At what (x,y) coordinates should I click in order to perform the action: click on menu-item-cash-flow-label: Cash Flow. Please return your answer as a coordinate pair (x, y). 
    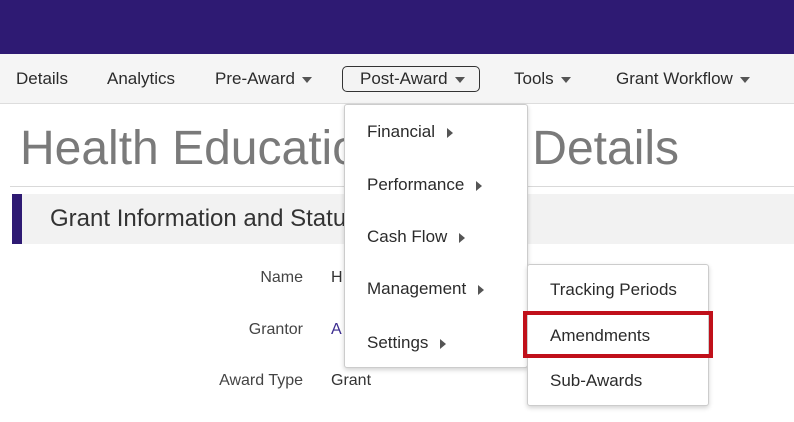
    Looking at the image, I should click on (407, 236).